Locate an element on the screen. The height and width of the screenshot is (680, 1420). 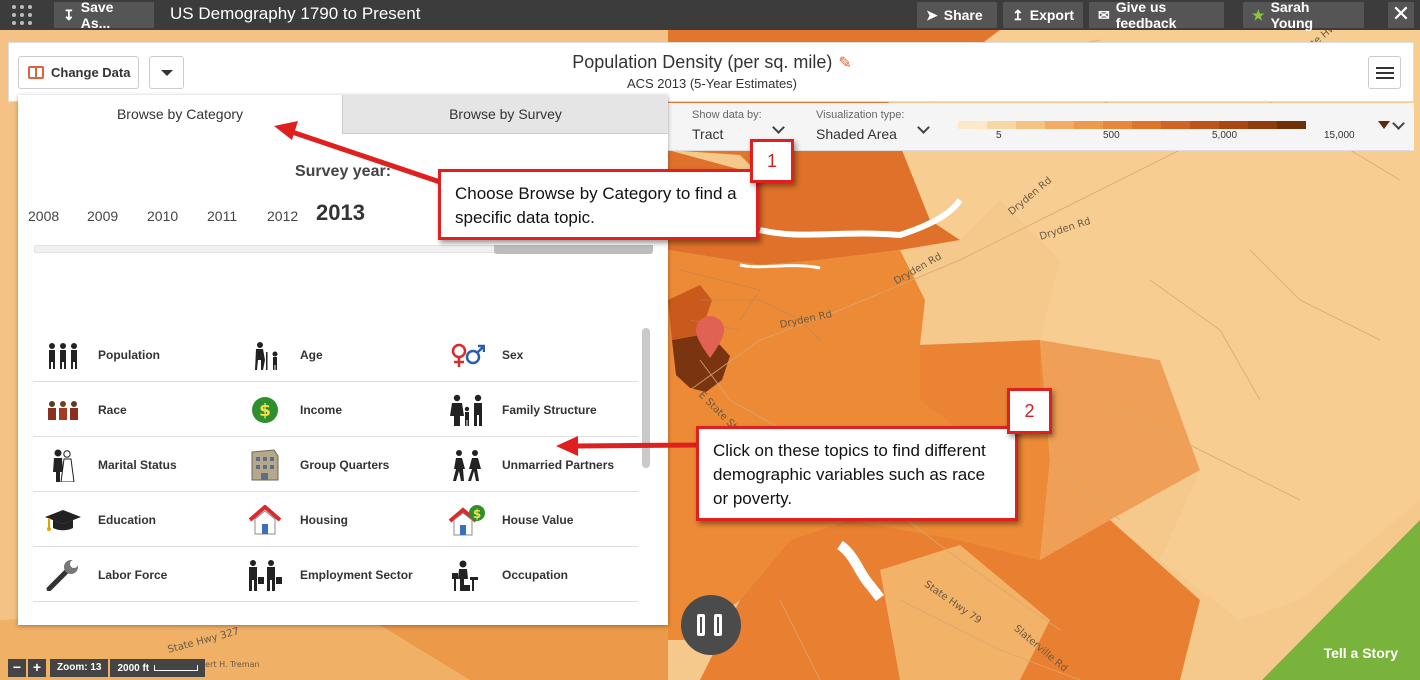
category-education: Education is located at coordinates (133, 519).